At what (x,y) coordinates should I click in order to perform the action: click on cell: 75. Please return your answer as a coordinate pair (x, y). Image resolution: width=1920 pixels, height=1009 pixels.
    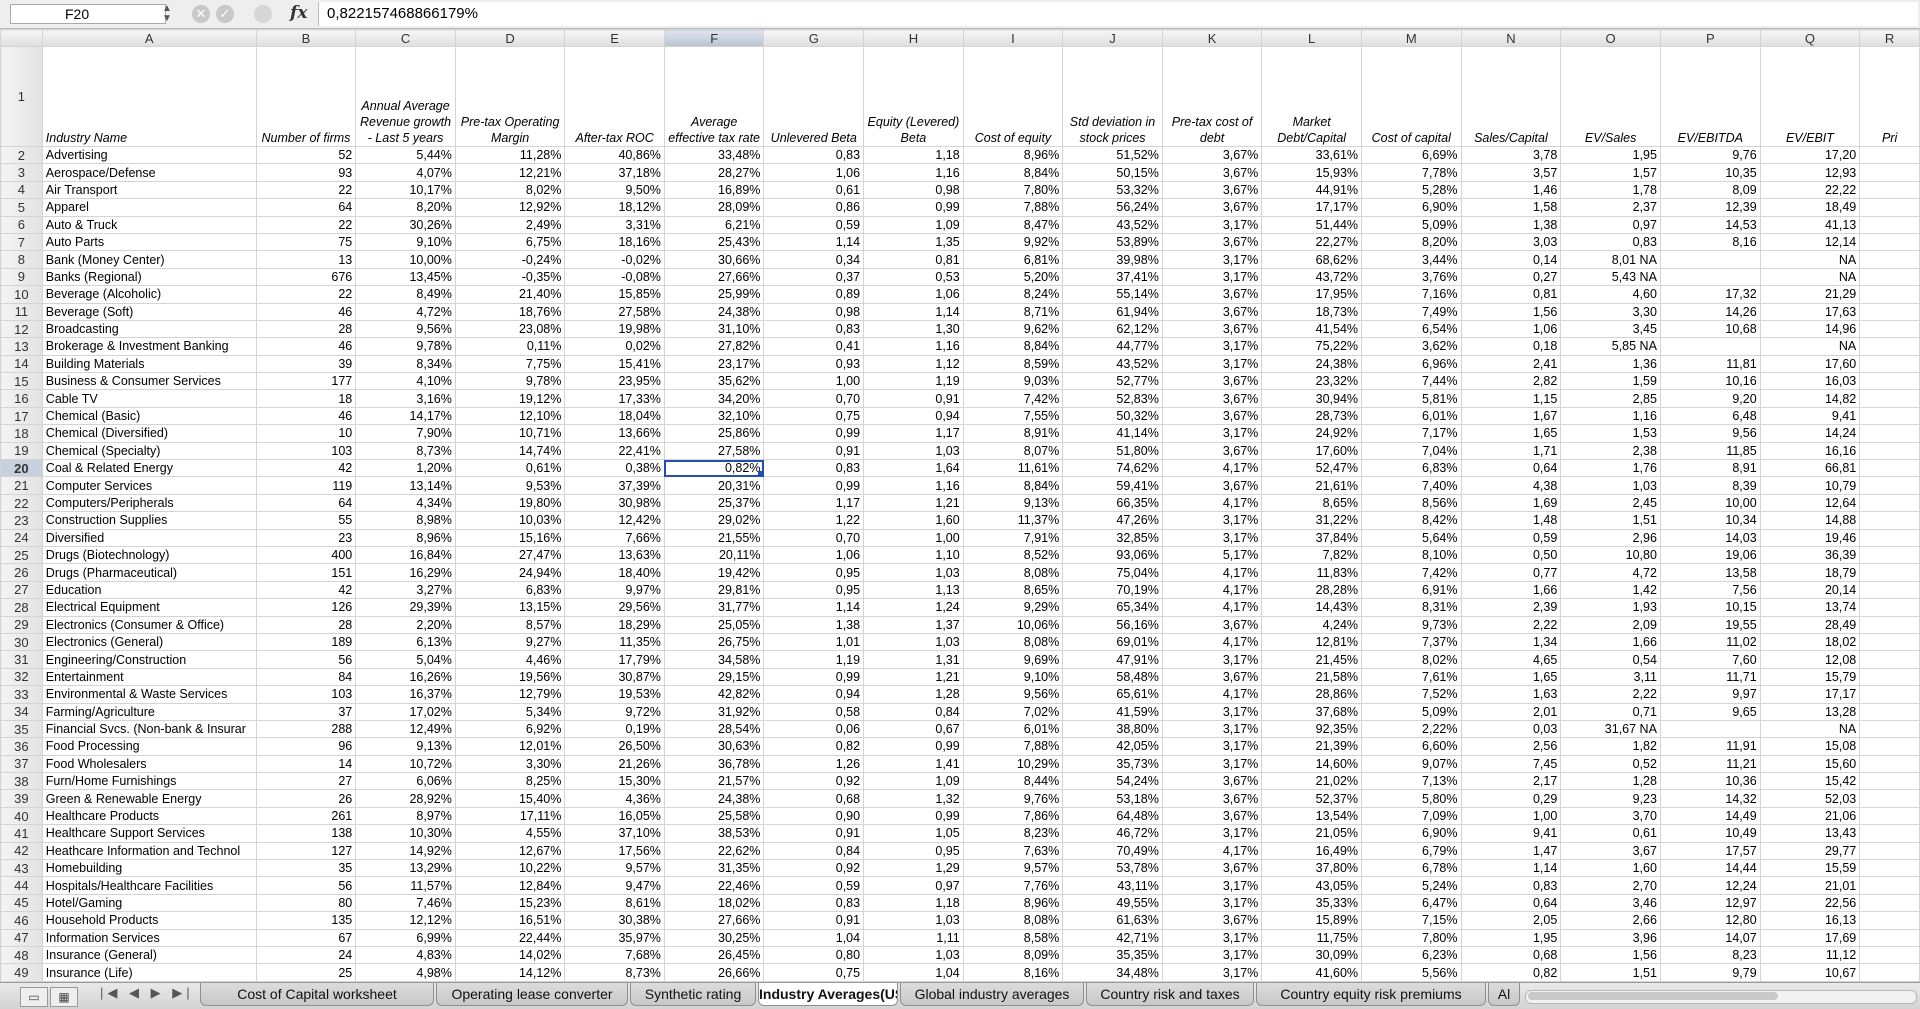
    Looking at the image, I should click on (306, 242).